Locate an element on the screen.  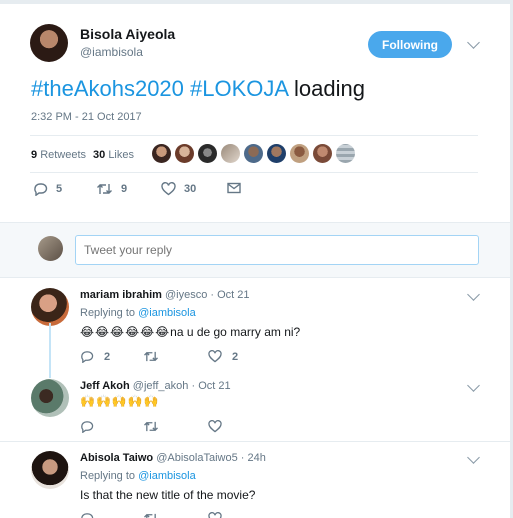
reply-button: 5 is located at coordinates (47, 189).